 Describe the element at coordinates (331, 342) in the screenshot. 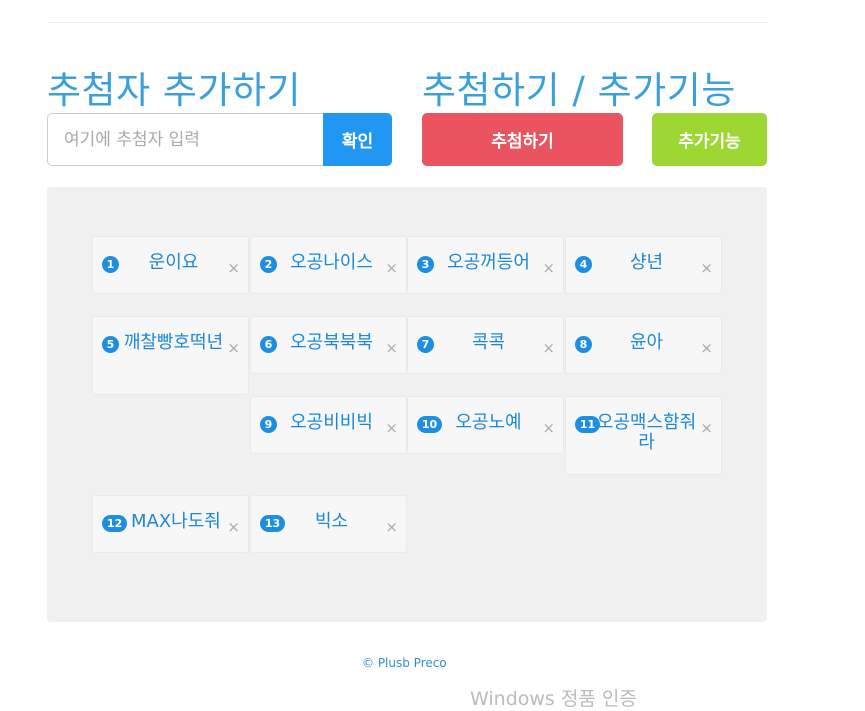

I see `entrant-name: 오공북북북` at that location.